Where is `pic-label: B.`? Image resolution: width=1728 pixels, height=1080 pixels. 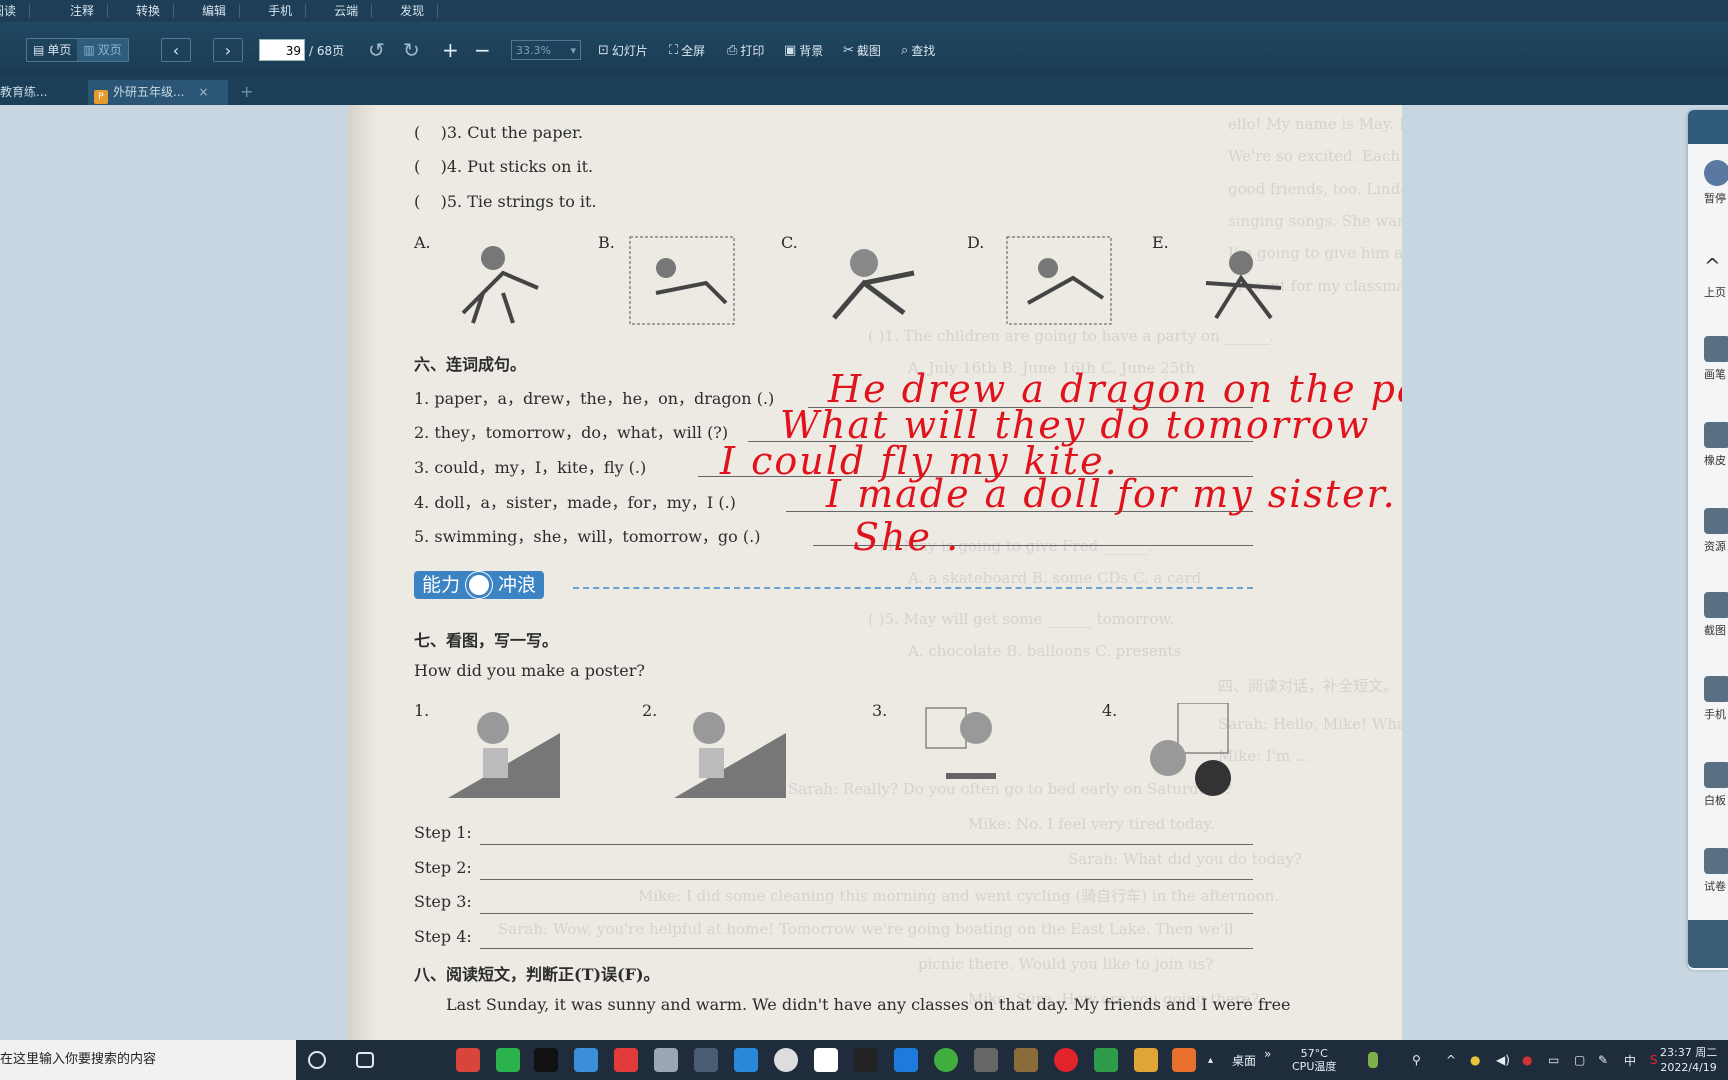 pic-label: B. is located at coordinates (606, 242).